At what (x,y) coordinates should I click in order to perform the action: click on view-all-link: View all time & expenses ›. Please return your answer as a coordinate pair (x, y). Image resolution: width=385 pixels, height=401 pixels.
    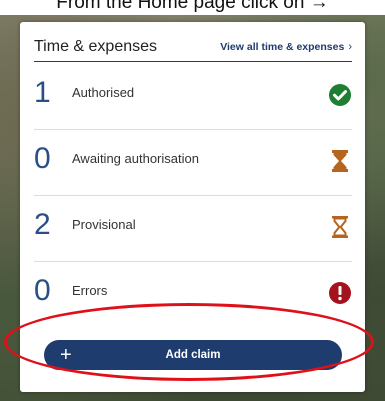
    Looking at the image, I should click on (286, 47).